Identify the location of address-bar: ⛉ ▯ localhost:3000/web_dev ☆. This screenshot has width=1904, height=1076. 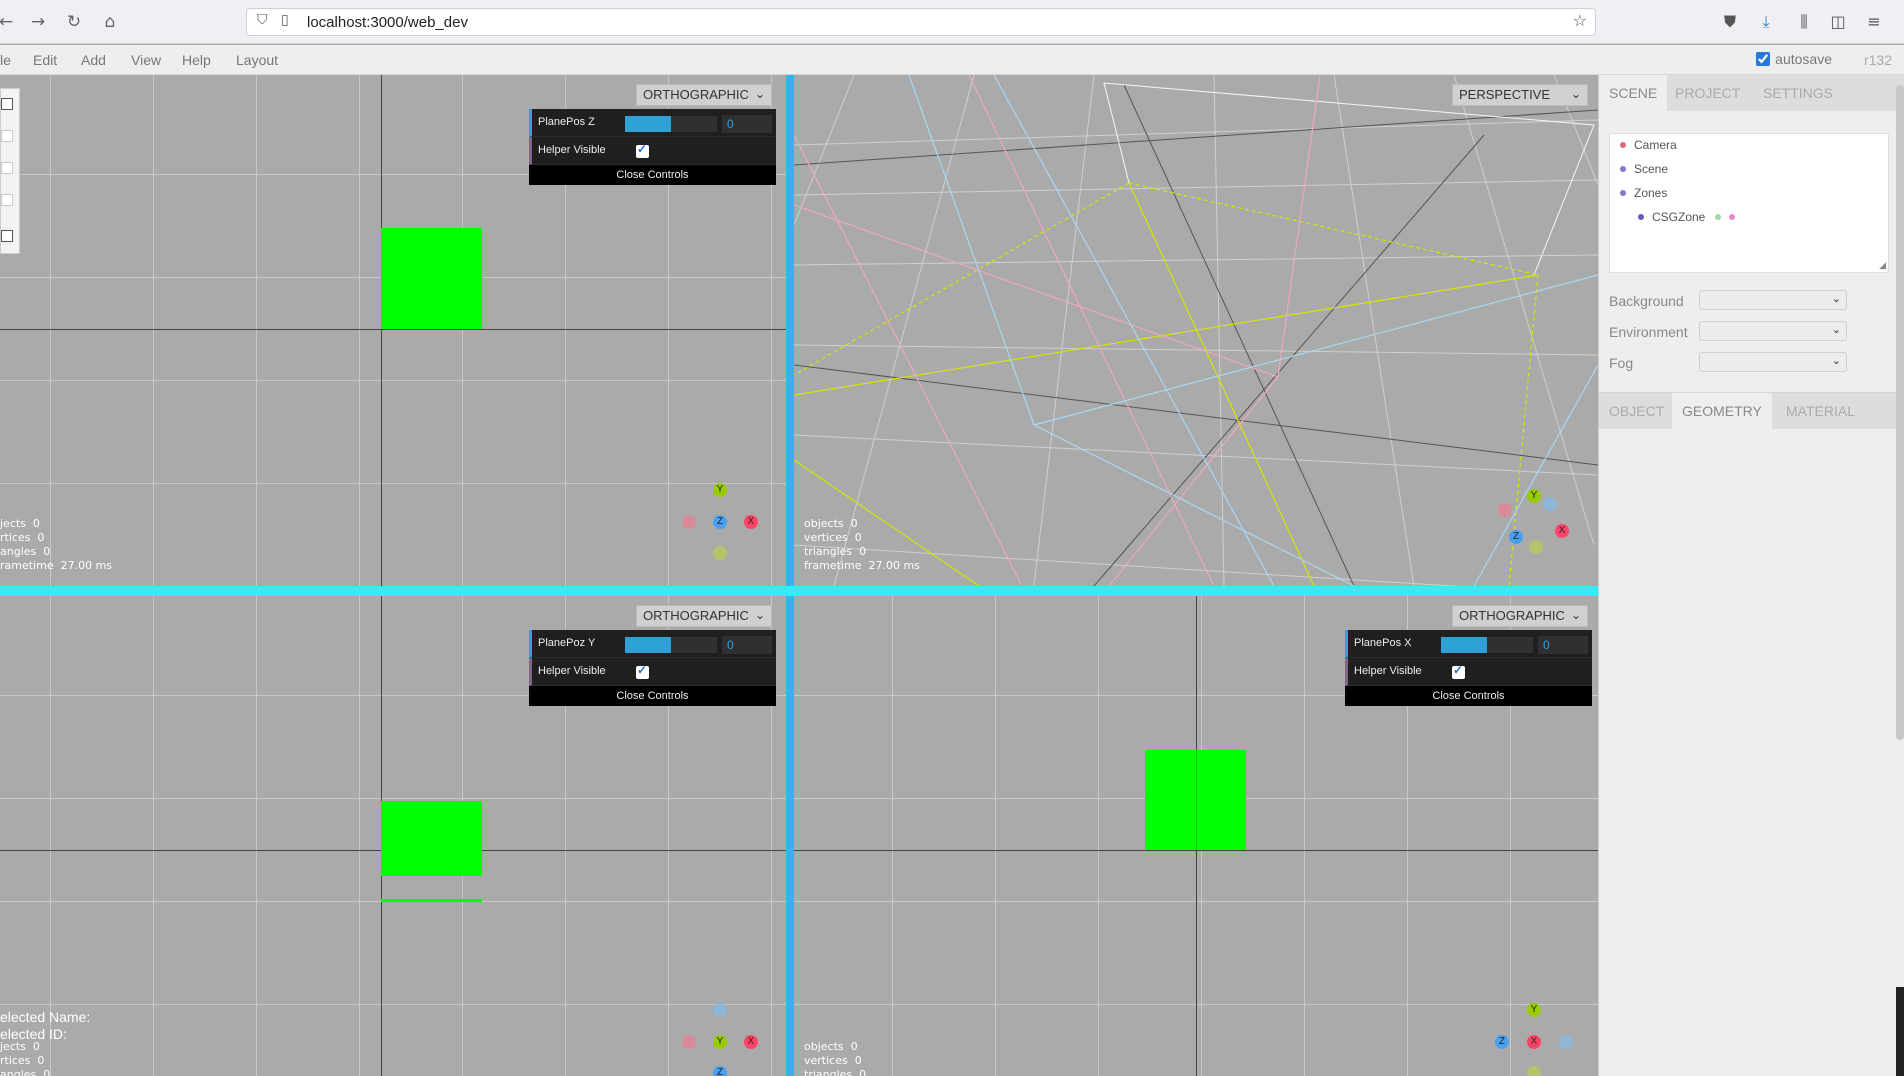
(921, 22).